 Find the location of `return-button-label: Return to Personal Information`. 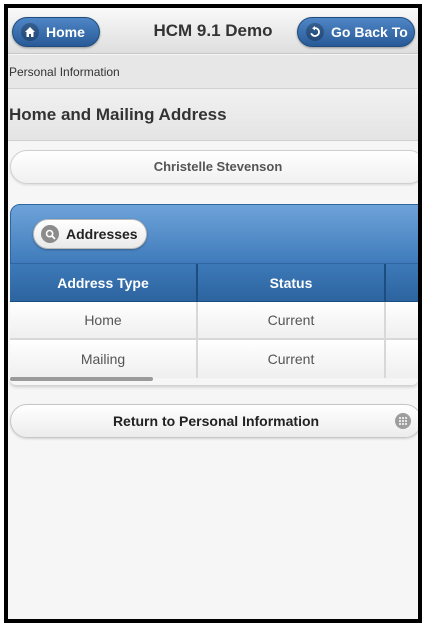

return-button-label: Return to Personal Information is located at coordinates (216, 421).